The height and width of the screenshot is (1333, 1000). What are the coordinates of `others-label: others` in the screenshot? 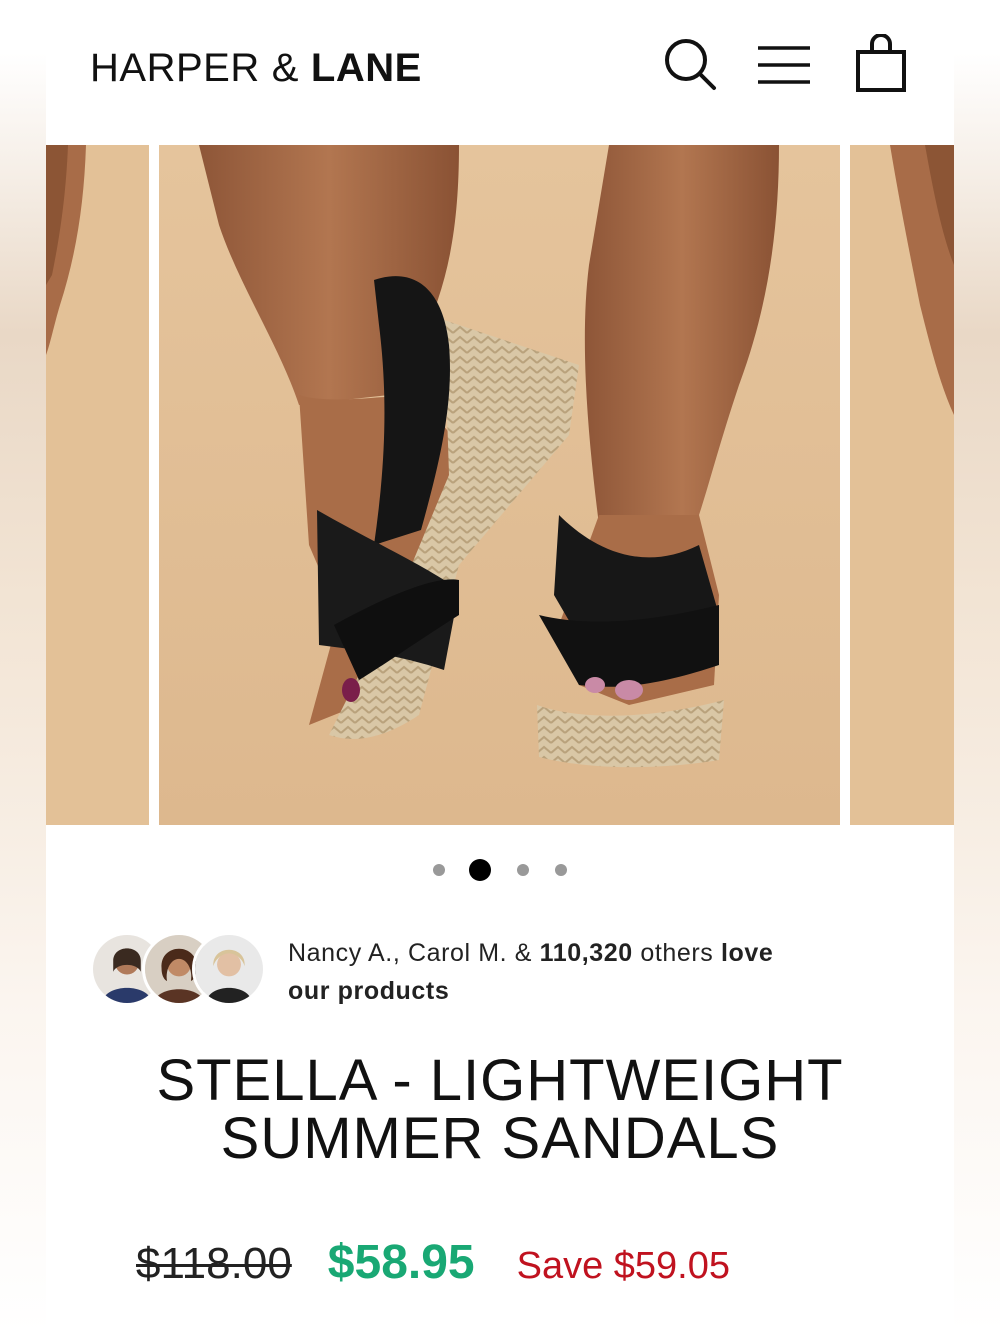 It's located at (677, 953).